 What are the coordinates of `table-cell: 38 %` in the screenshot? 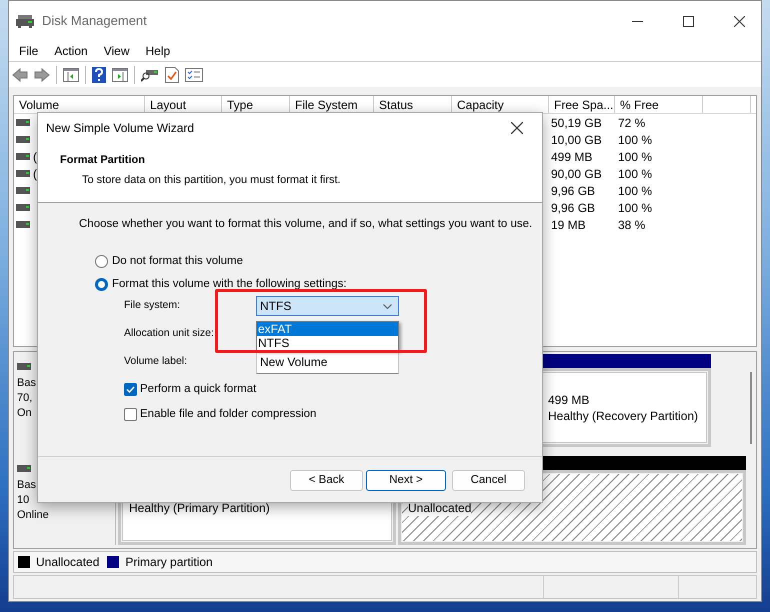 It's located at (632, 225).